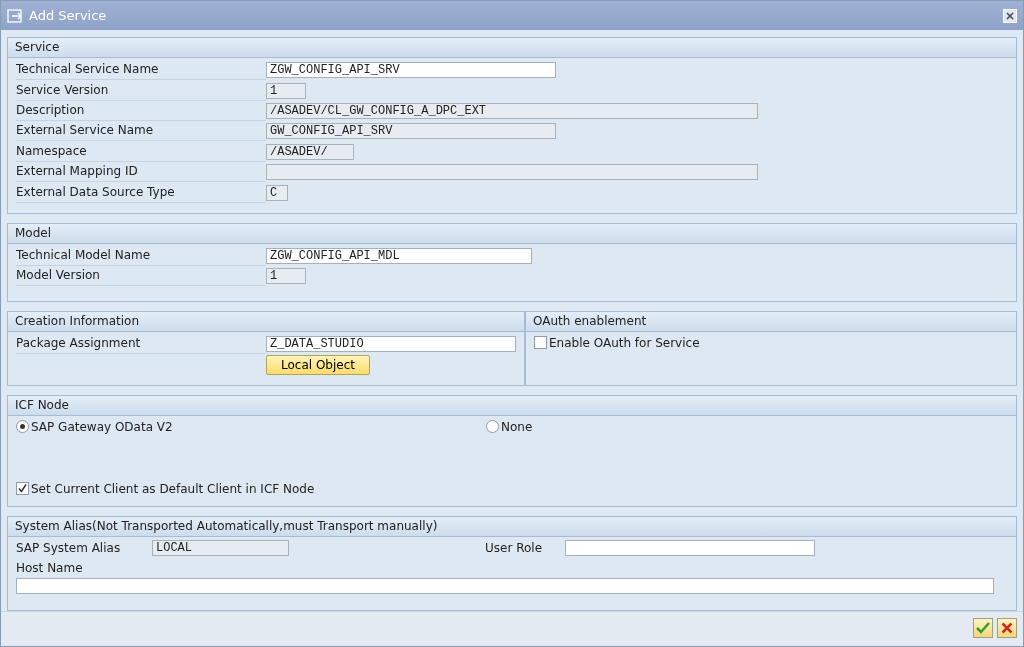  I want to click on section-header: OAuth enablement, so click(771, 321).